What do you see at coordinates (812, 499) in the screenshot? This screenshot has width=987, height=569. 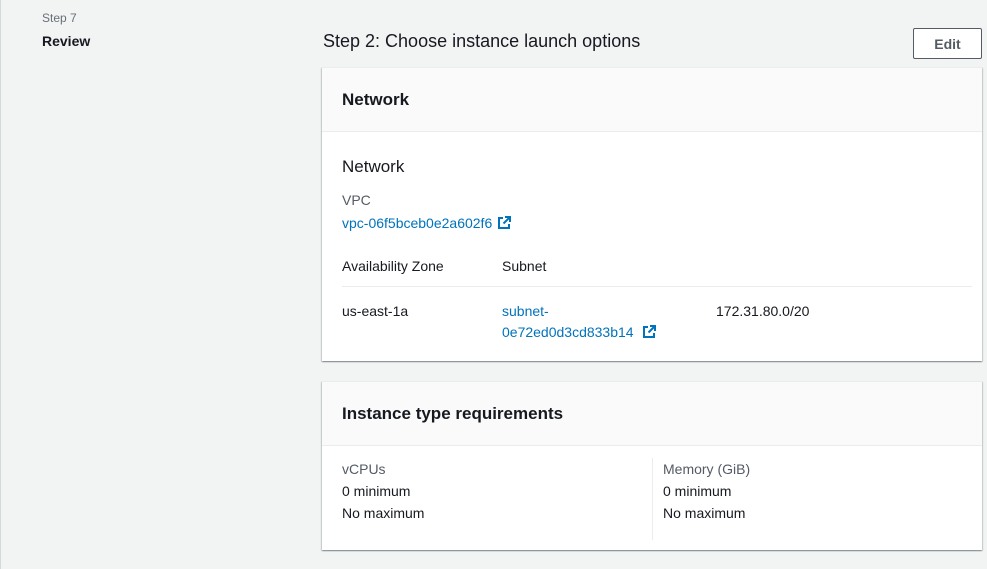 I see `memory-column: Memory (GiB) 0 minimum No maximum` at bounding box center [812, 499].